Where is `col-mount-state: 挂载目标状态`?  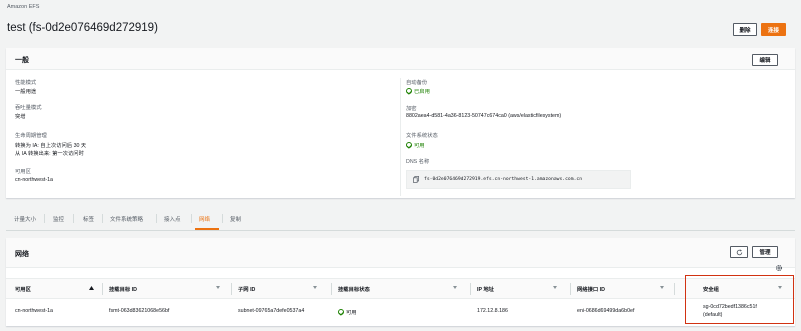
col-mount-state: 挂载目标状态 is located at coordinates (354, 289).